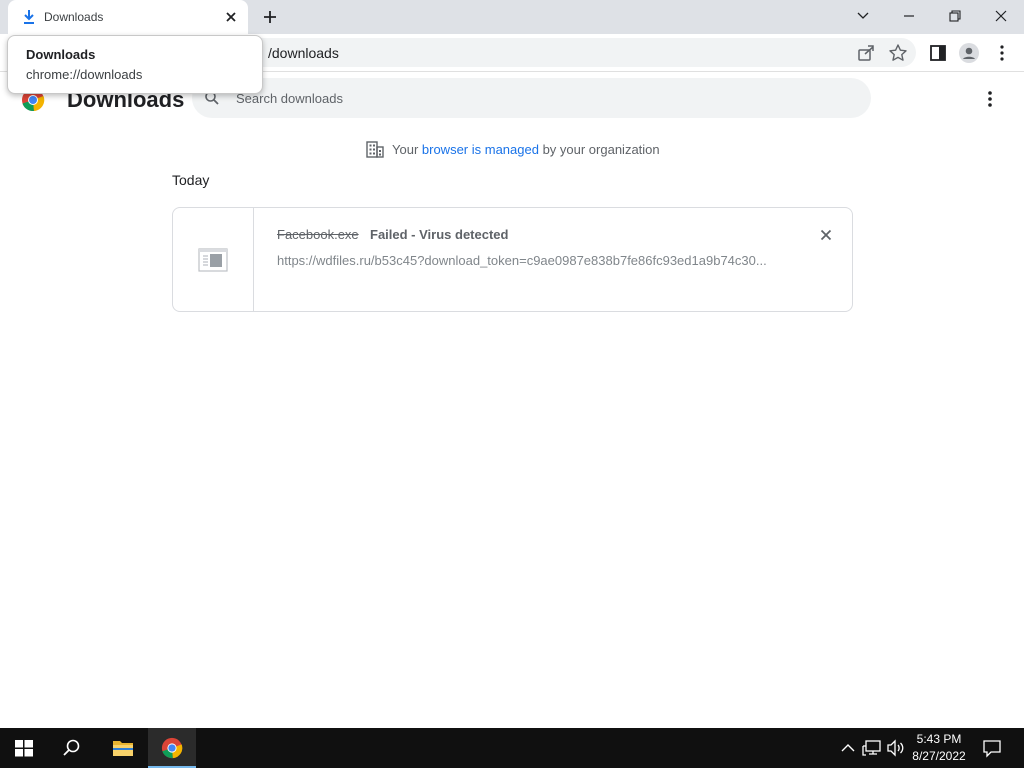 The width and height of the screenshot is (1024, 768). I want to click on minimize-button, so click(909, 16).